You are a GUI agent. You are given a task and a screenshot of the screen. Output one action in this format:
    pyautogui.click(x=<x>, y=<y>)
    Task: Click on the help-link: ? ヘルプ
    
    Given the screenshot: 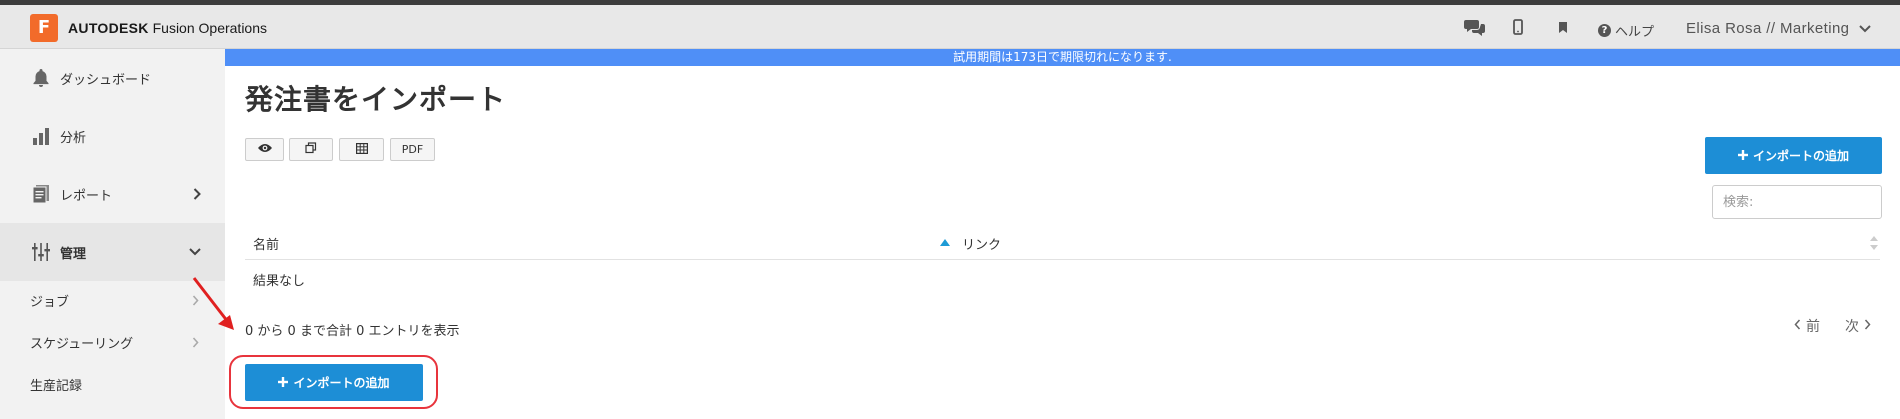 What is the action you would take?
    pyautogui.click(x=1626, y=30)
    